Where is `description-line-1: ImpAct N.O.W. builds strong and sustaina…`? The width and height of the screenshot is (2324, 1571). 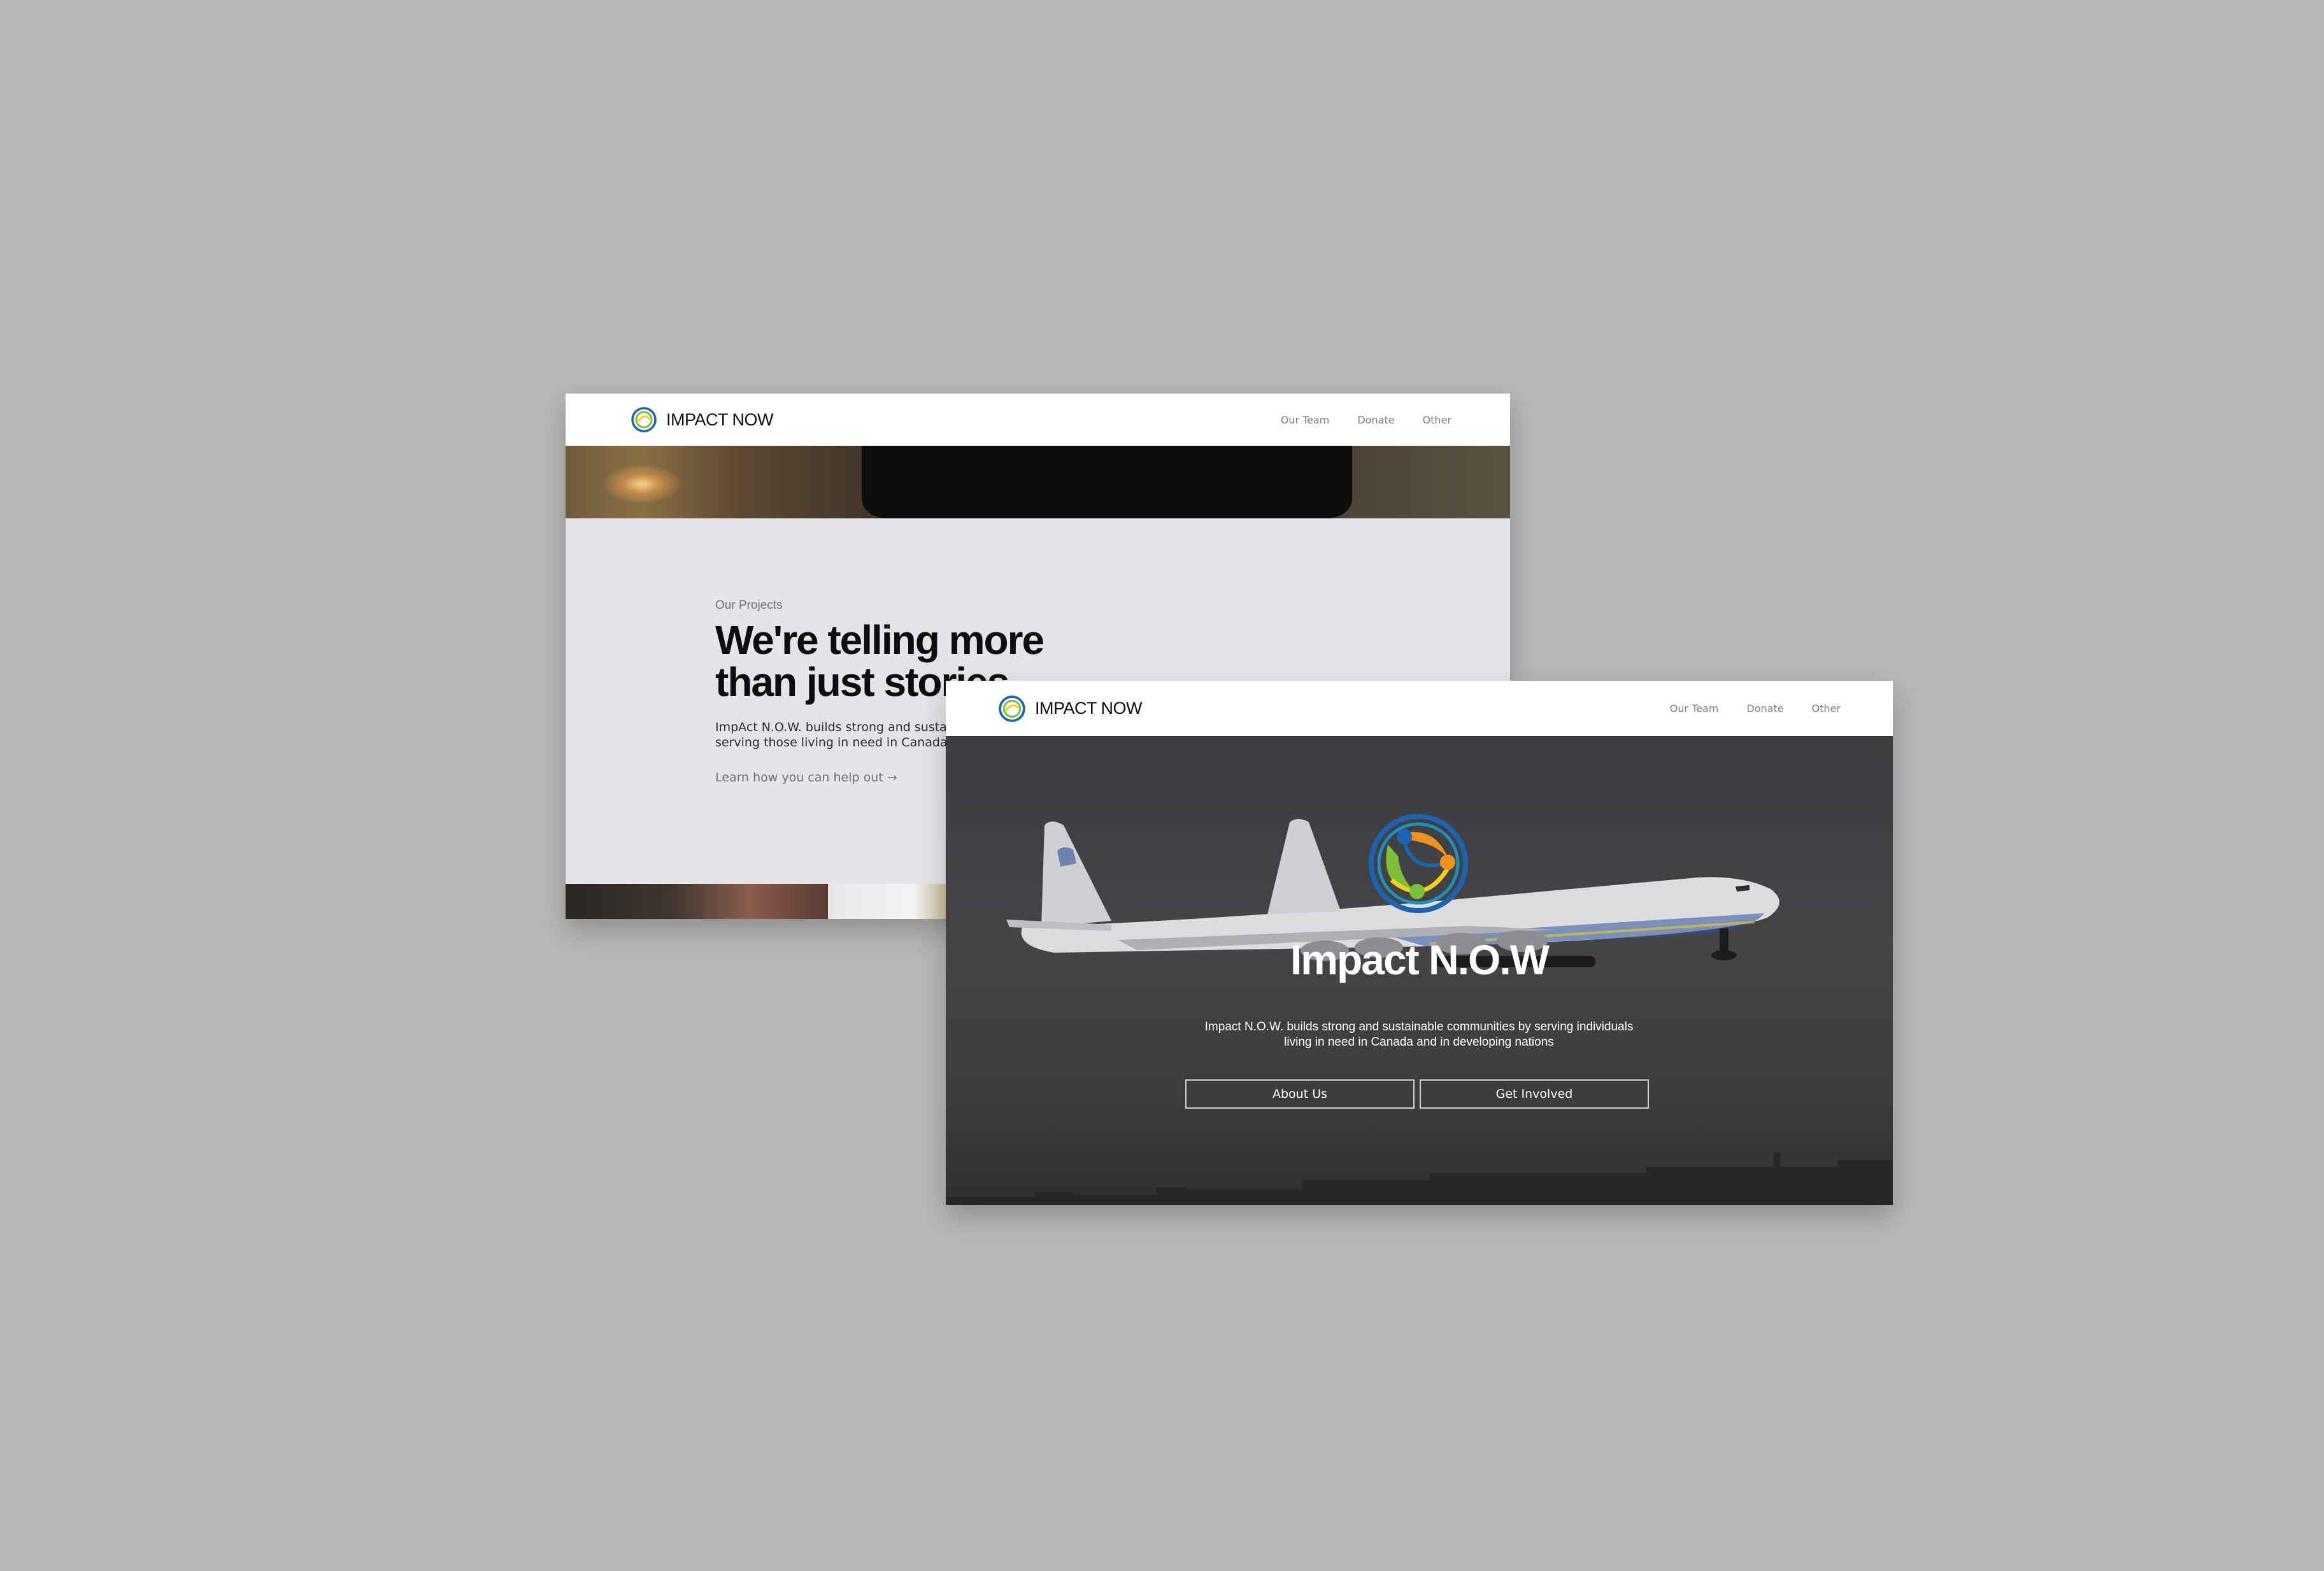
description-line-1: ImpAct N.O.W. builds strong and sustaina… is located at coordinates (842, 727).